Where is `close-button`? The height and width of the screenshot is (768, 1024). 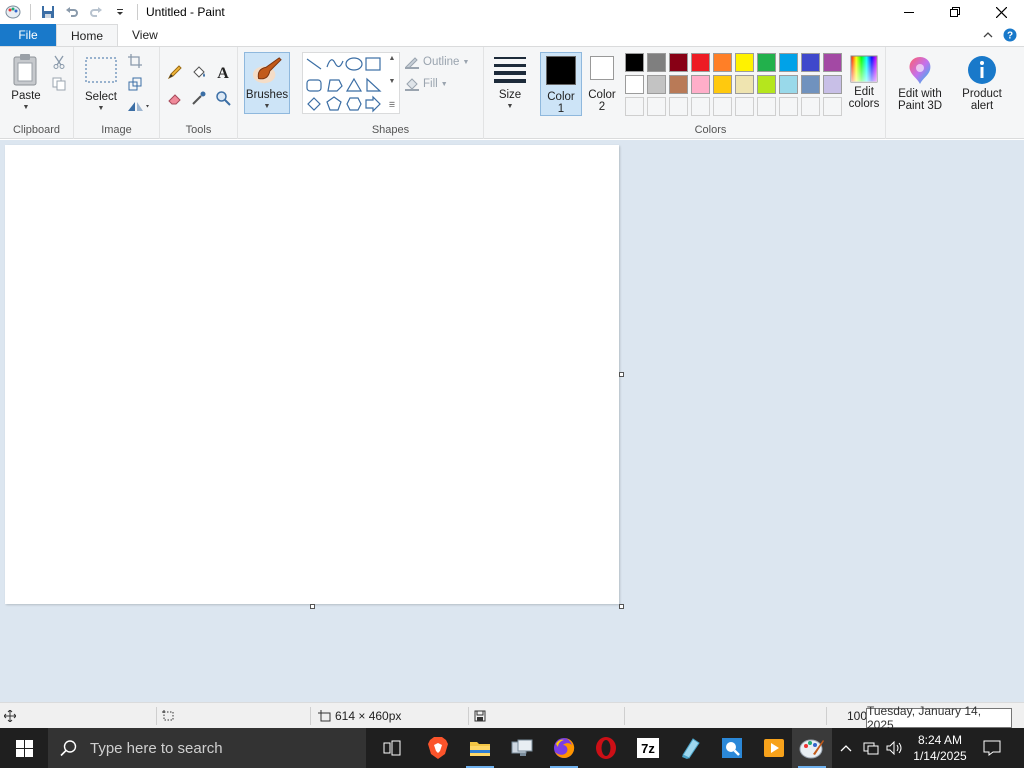
close-button is located at coordinates (1001, 12).